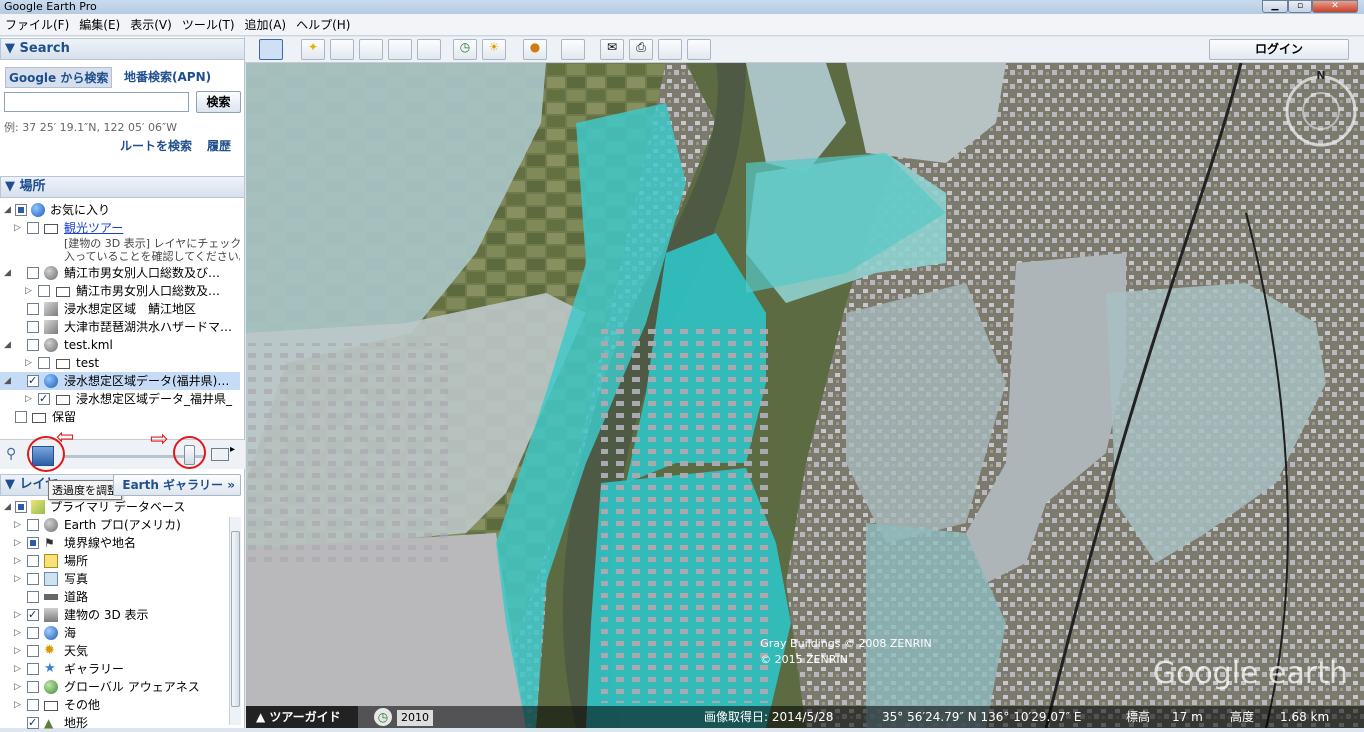 This screenshot has height=732, width=1364. What do you see at coordinates (302, 717) in the screenshot?
I see `tour-guide-button: ▲ ツアーガイド` at bounding box center [302, 717].